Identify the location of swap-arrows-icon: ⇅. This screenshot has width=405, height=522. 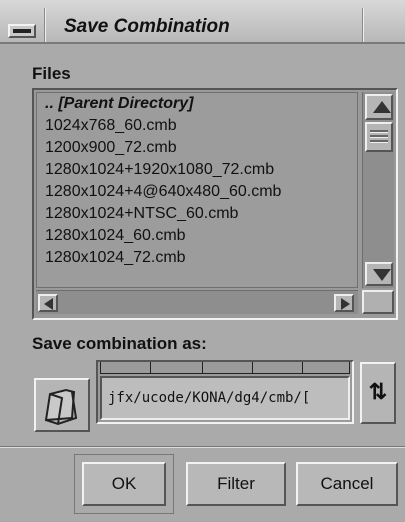
(378, 391).